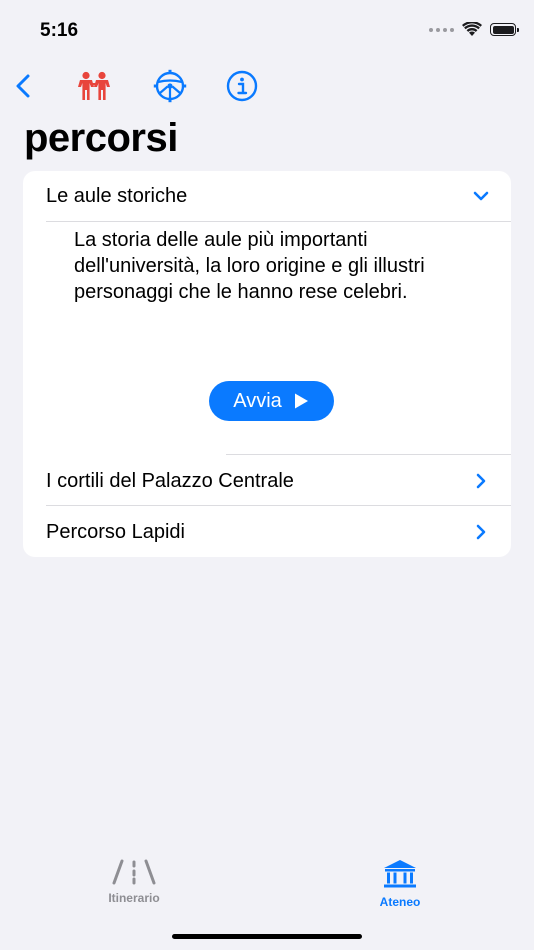 The height and width of the screenshot is (950, 534). What do you see at coordinates (441, 29) in the screenshot?
I see `cellular-signal-icon` at bounding box center [441, 29].